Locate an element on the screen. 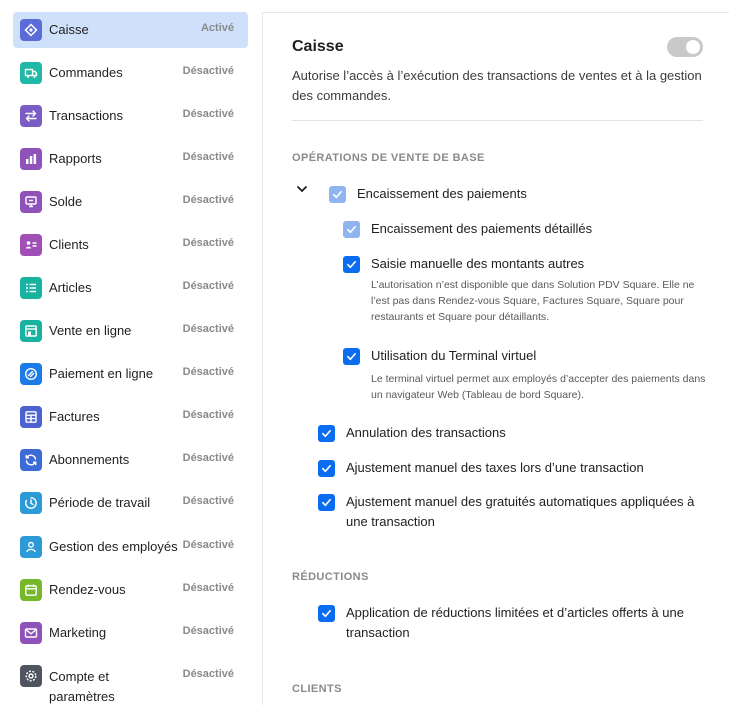 The width and height of the screenshot is (729, 707). sidebar-item-solde: Solde Désactivé is located at coordinates (130, 202).